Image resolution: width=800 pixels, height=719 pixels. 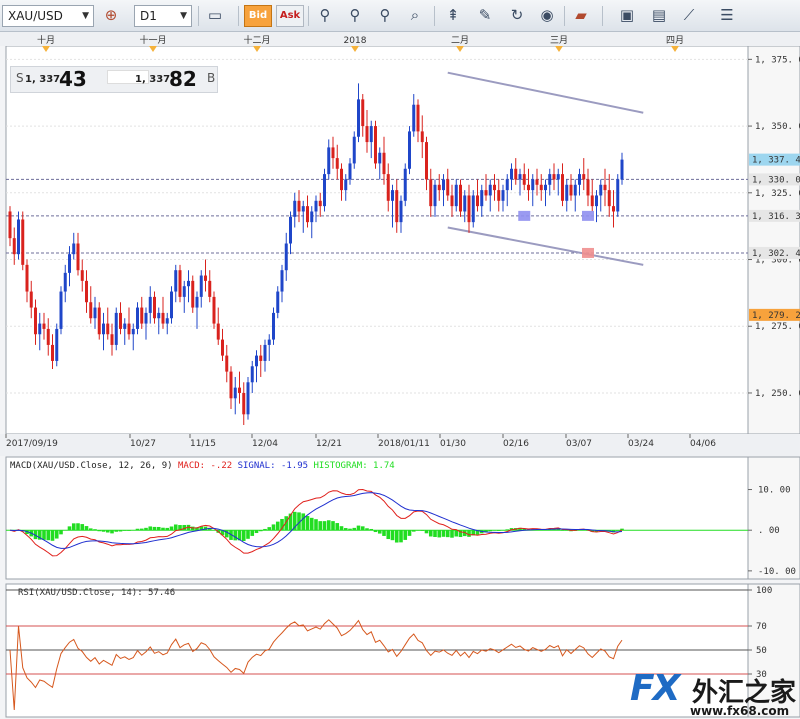 I want to click on x-tick-label: 02/16, so click(x=516, y=444).